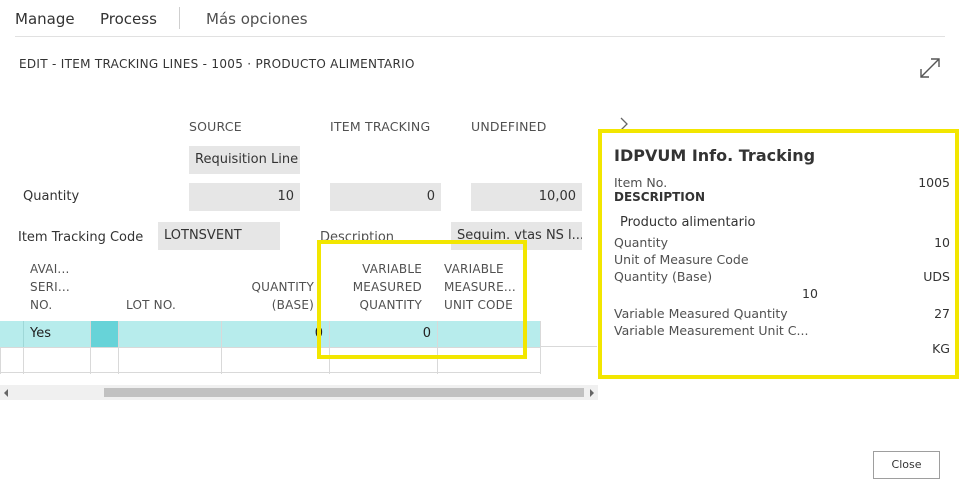 This screenshot has height=493, width=959. I want to click on menu-divider, so click(179, 18).